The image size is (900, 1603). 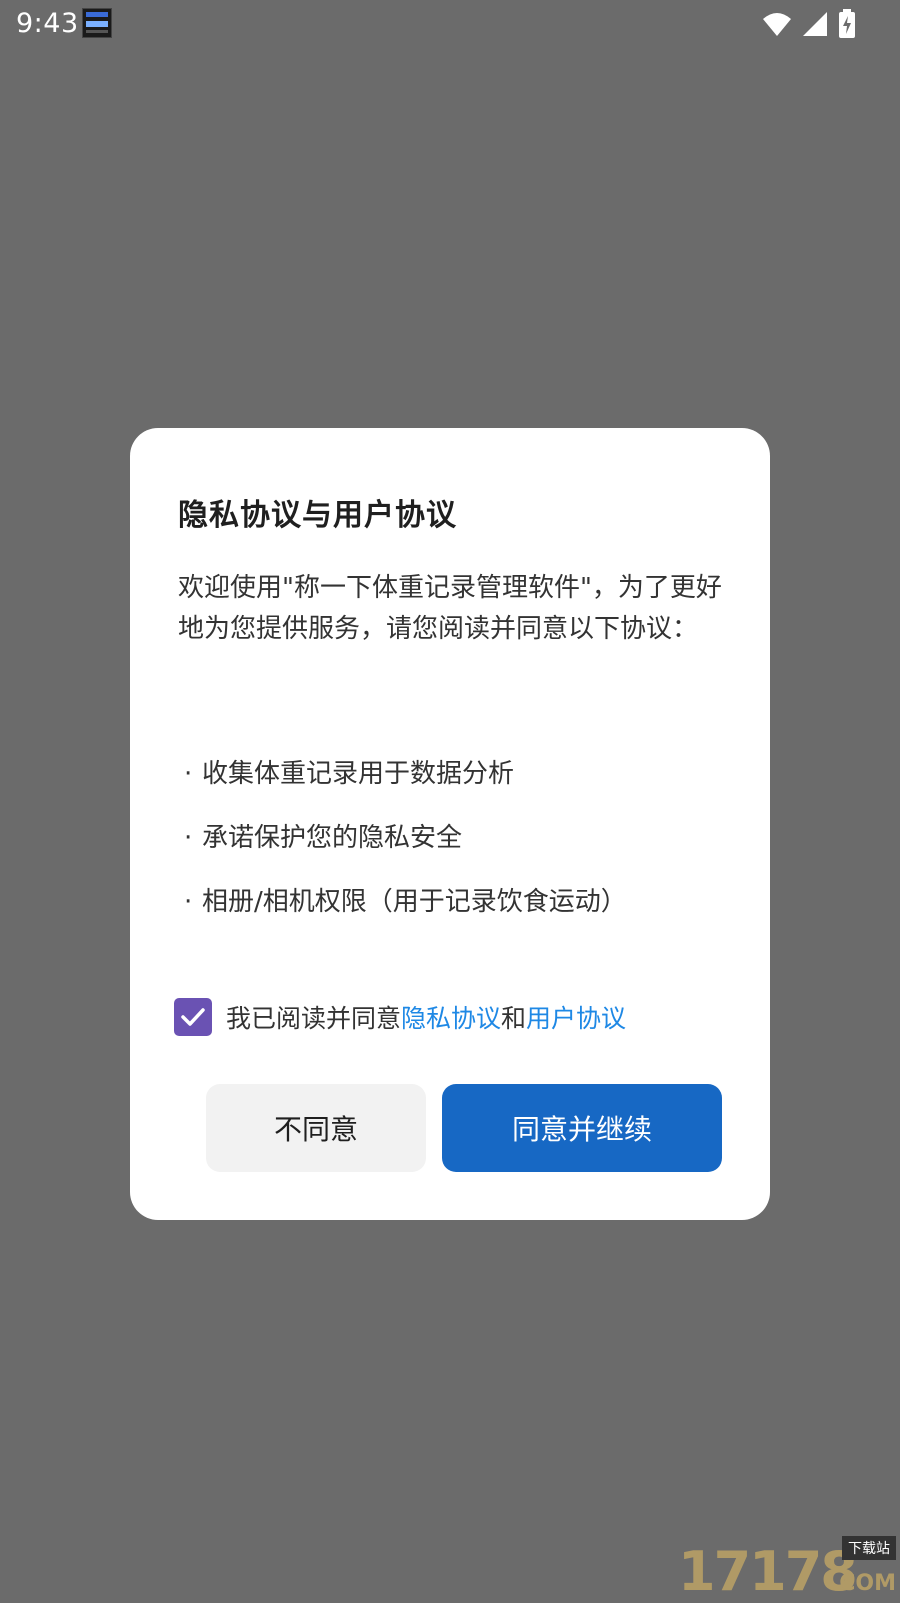 I want to click on wifi-icon, so click(x=777, y=24).